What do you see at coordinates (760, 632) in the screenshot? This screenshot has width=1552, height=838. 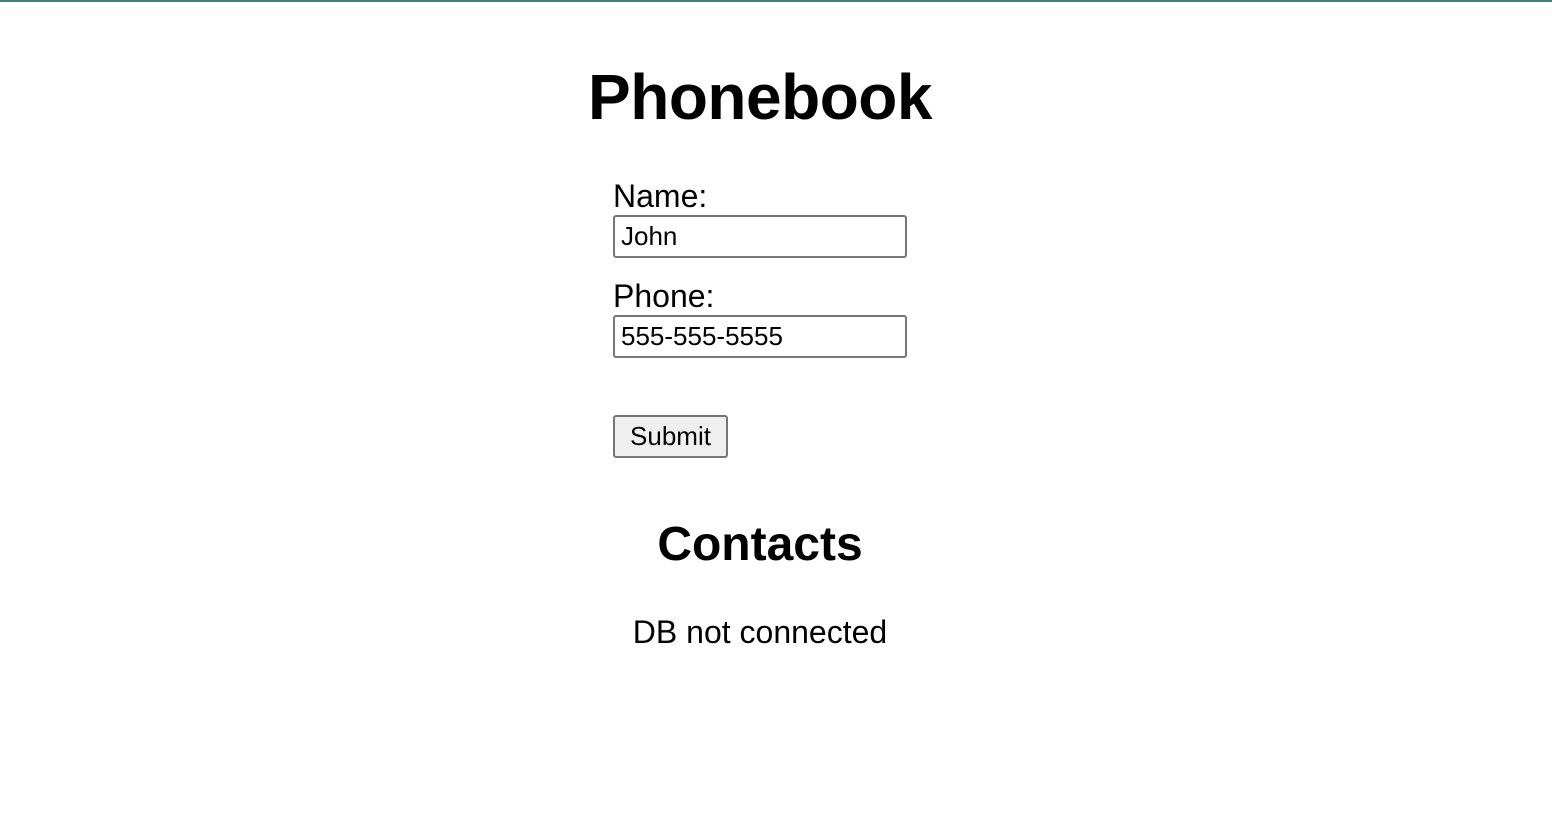 I see `db-status-message: DB not connected` at bounding box center [760, 632].